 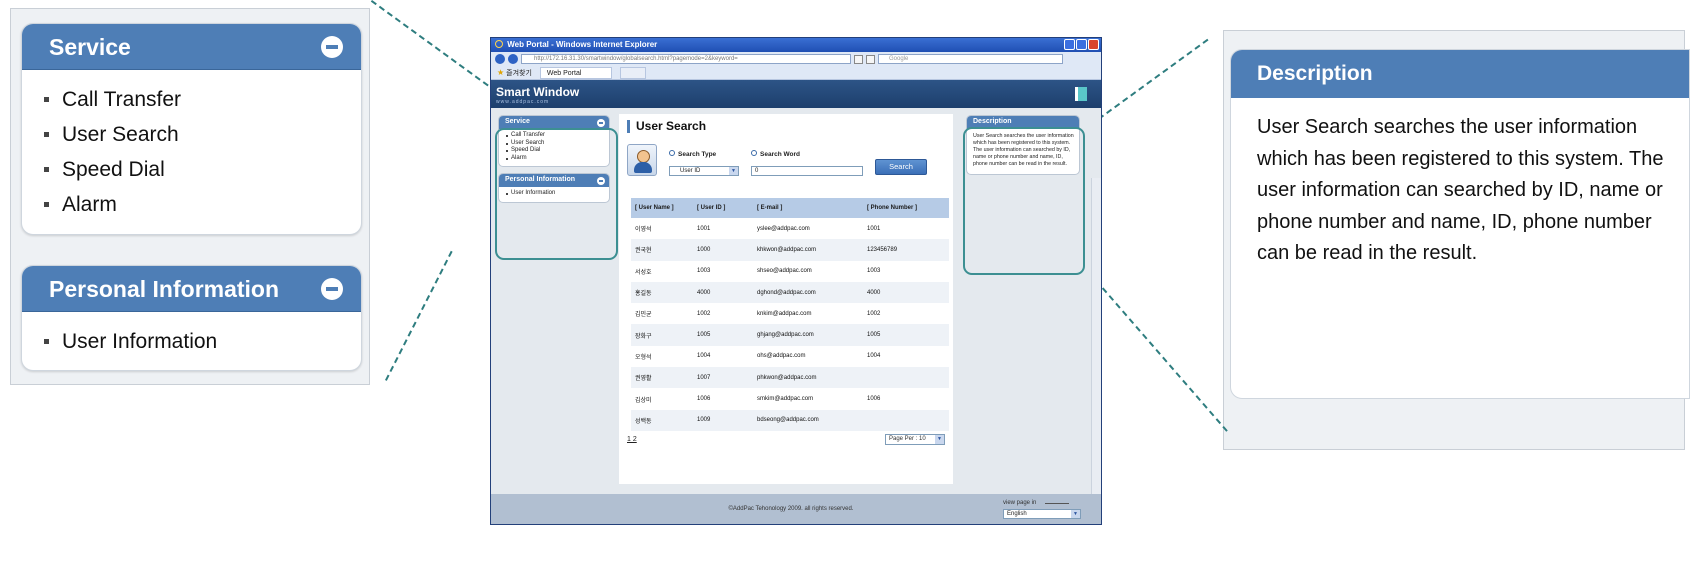 What do you see at coordinates (662, 208) in the screenshot?
I see `column-header: [ User Name ]` at bounding box center [662, 208].